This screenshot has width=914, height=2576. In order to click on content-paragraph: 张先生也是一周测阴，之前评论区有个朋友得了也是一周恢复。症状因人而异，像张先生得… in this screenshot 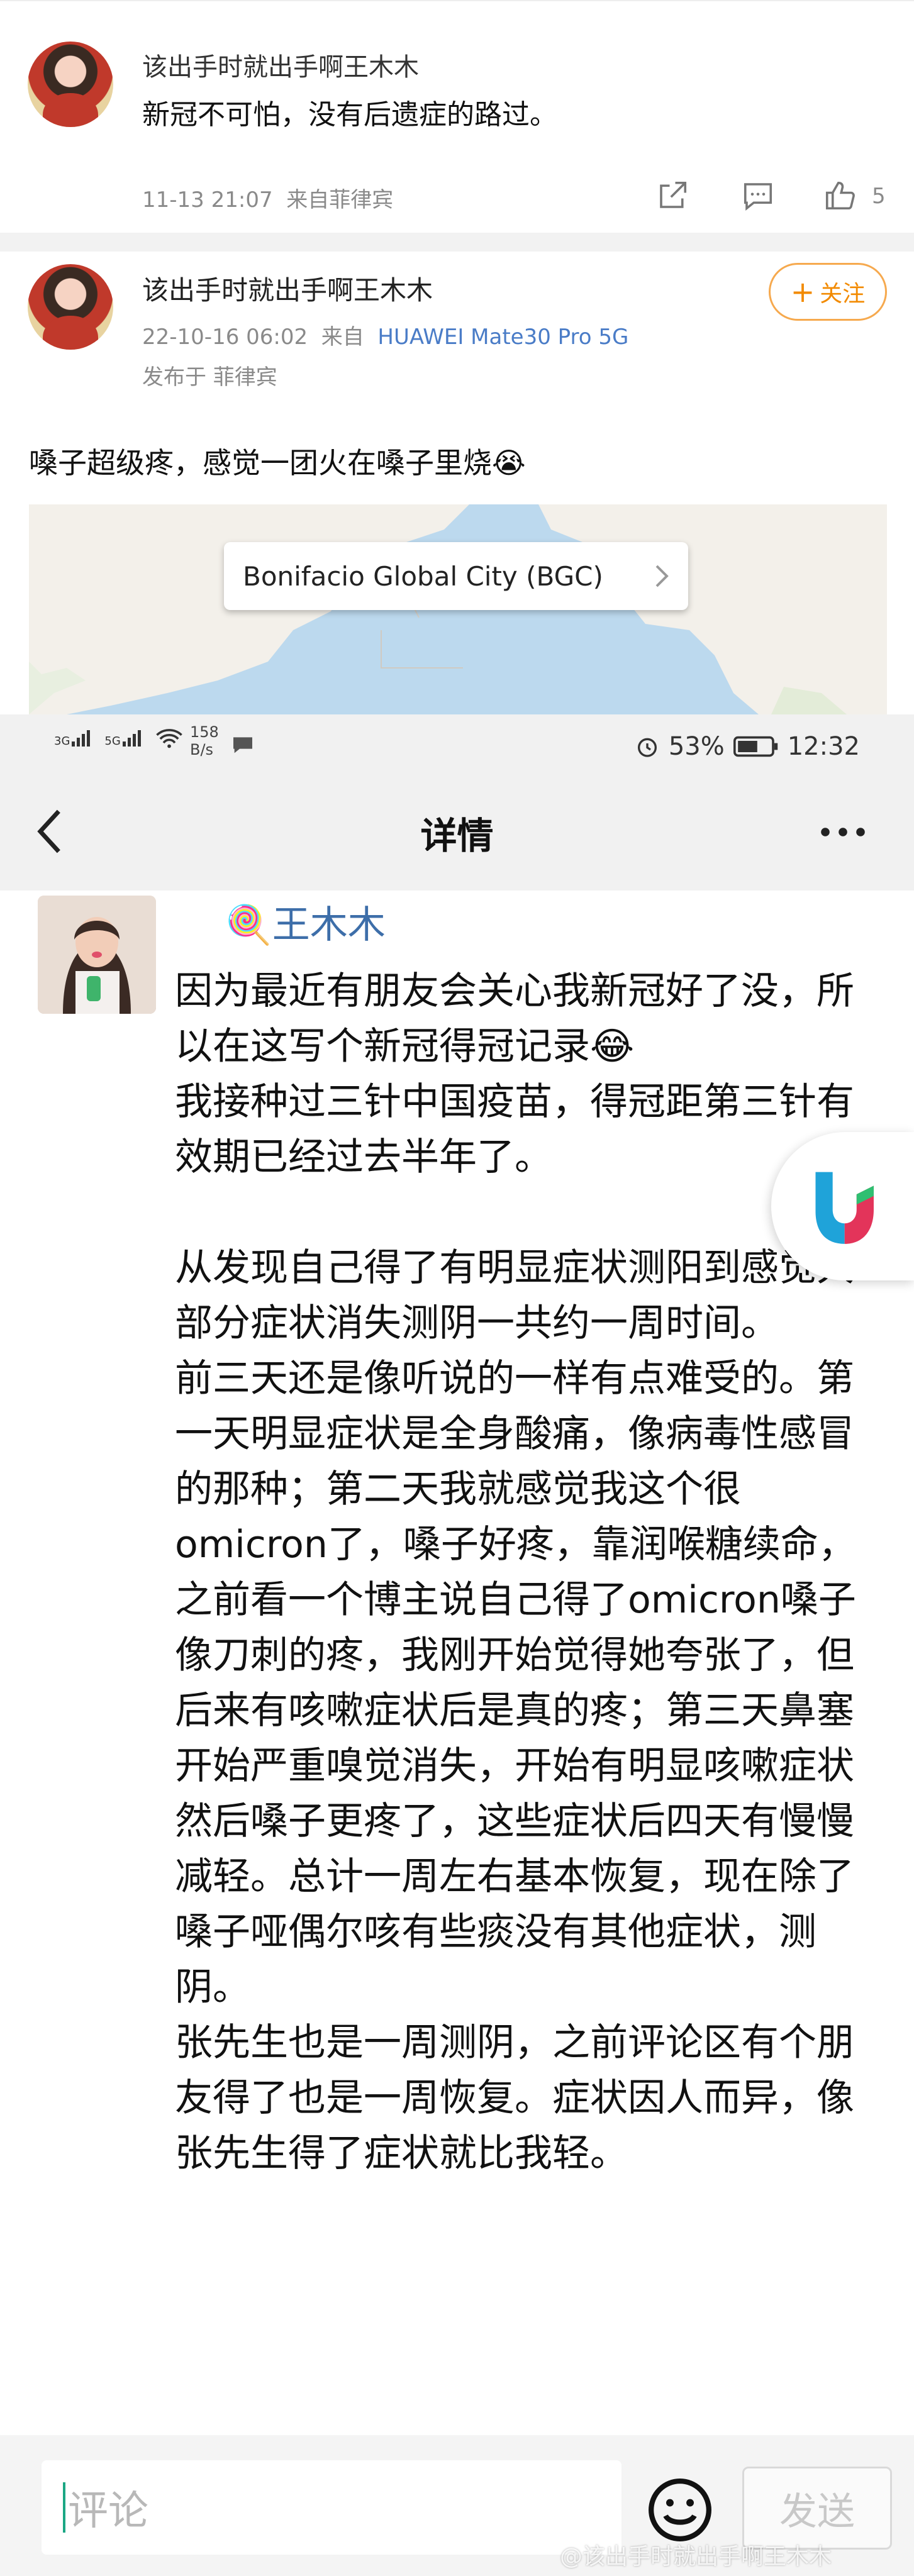, I will do `click(514, 2098)`.